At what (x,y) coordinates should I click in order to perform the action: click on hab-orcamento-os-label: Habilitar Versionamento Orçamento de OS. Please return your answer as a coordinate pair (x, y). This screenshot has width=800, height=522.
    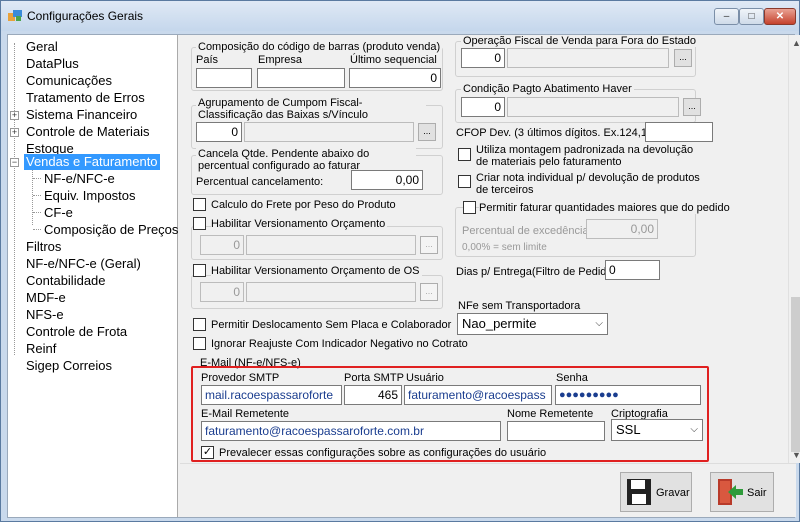
    Looking at the image, I should click on (316, 271).